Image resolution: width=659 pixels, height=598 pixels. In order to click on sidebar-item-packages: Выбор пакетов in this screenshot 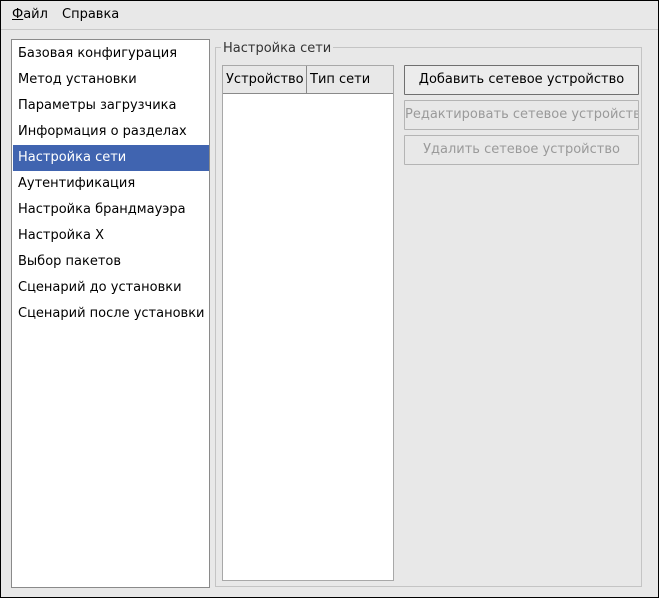, I will do `click(111, 262)`.